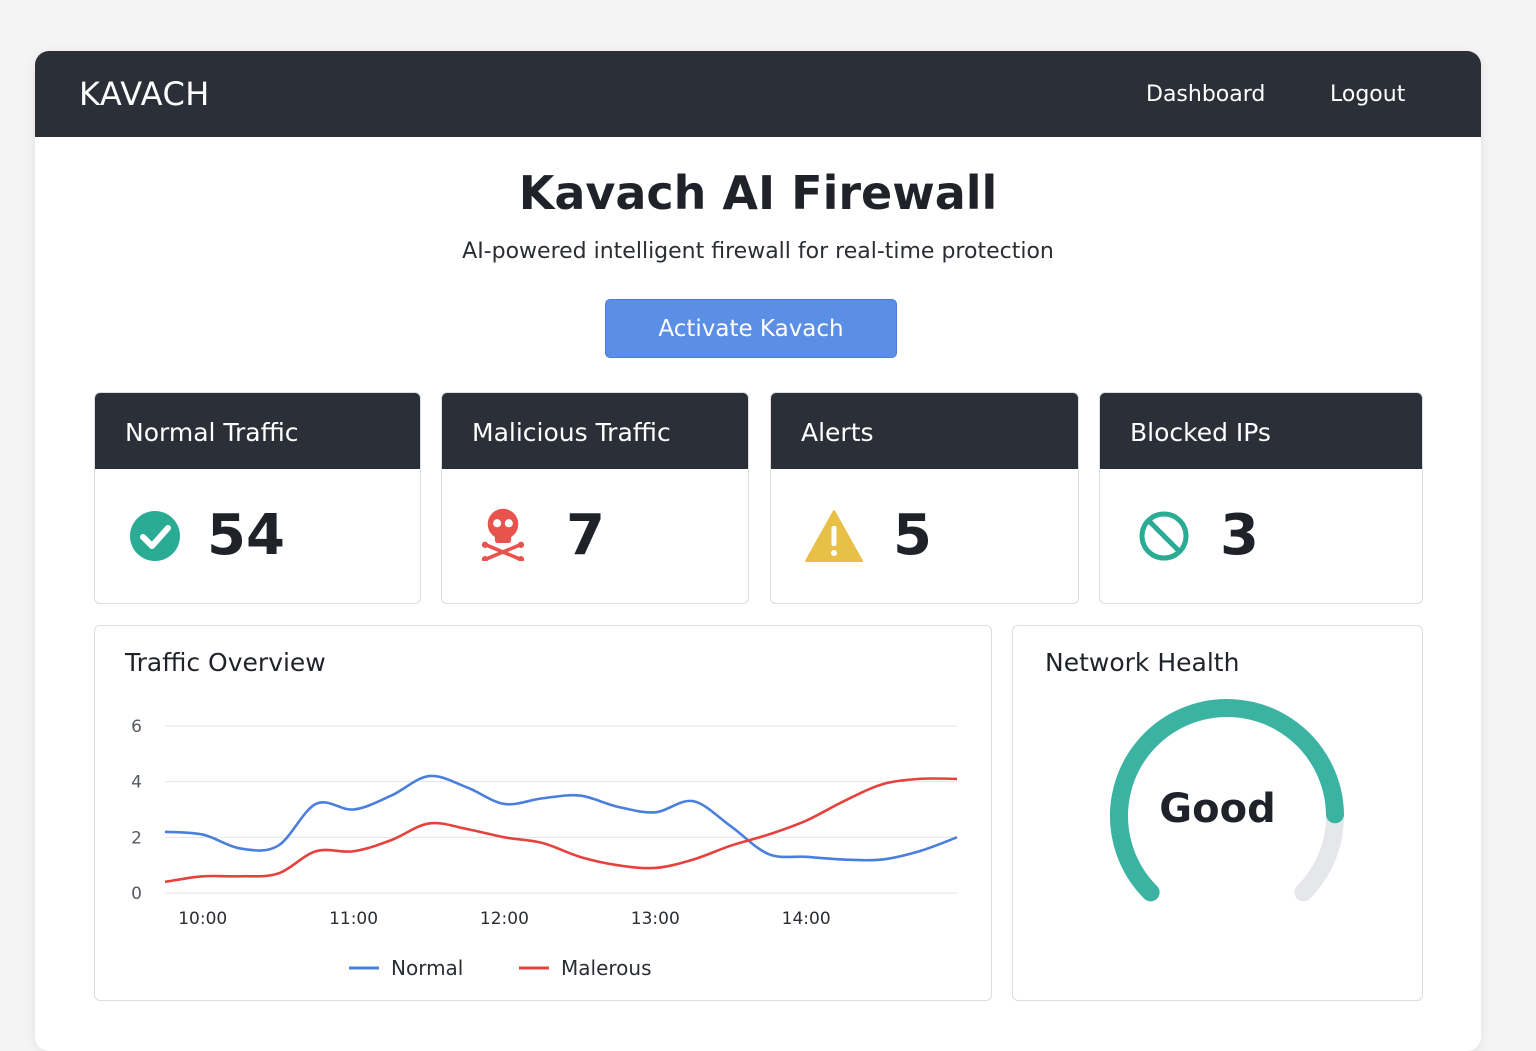  I want to click on brand-logo: KAVACH, so click(144, 94).